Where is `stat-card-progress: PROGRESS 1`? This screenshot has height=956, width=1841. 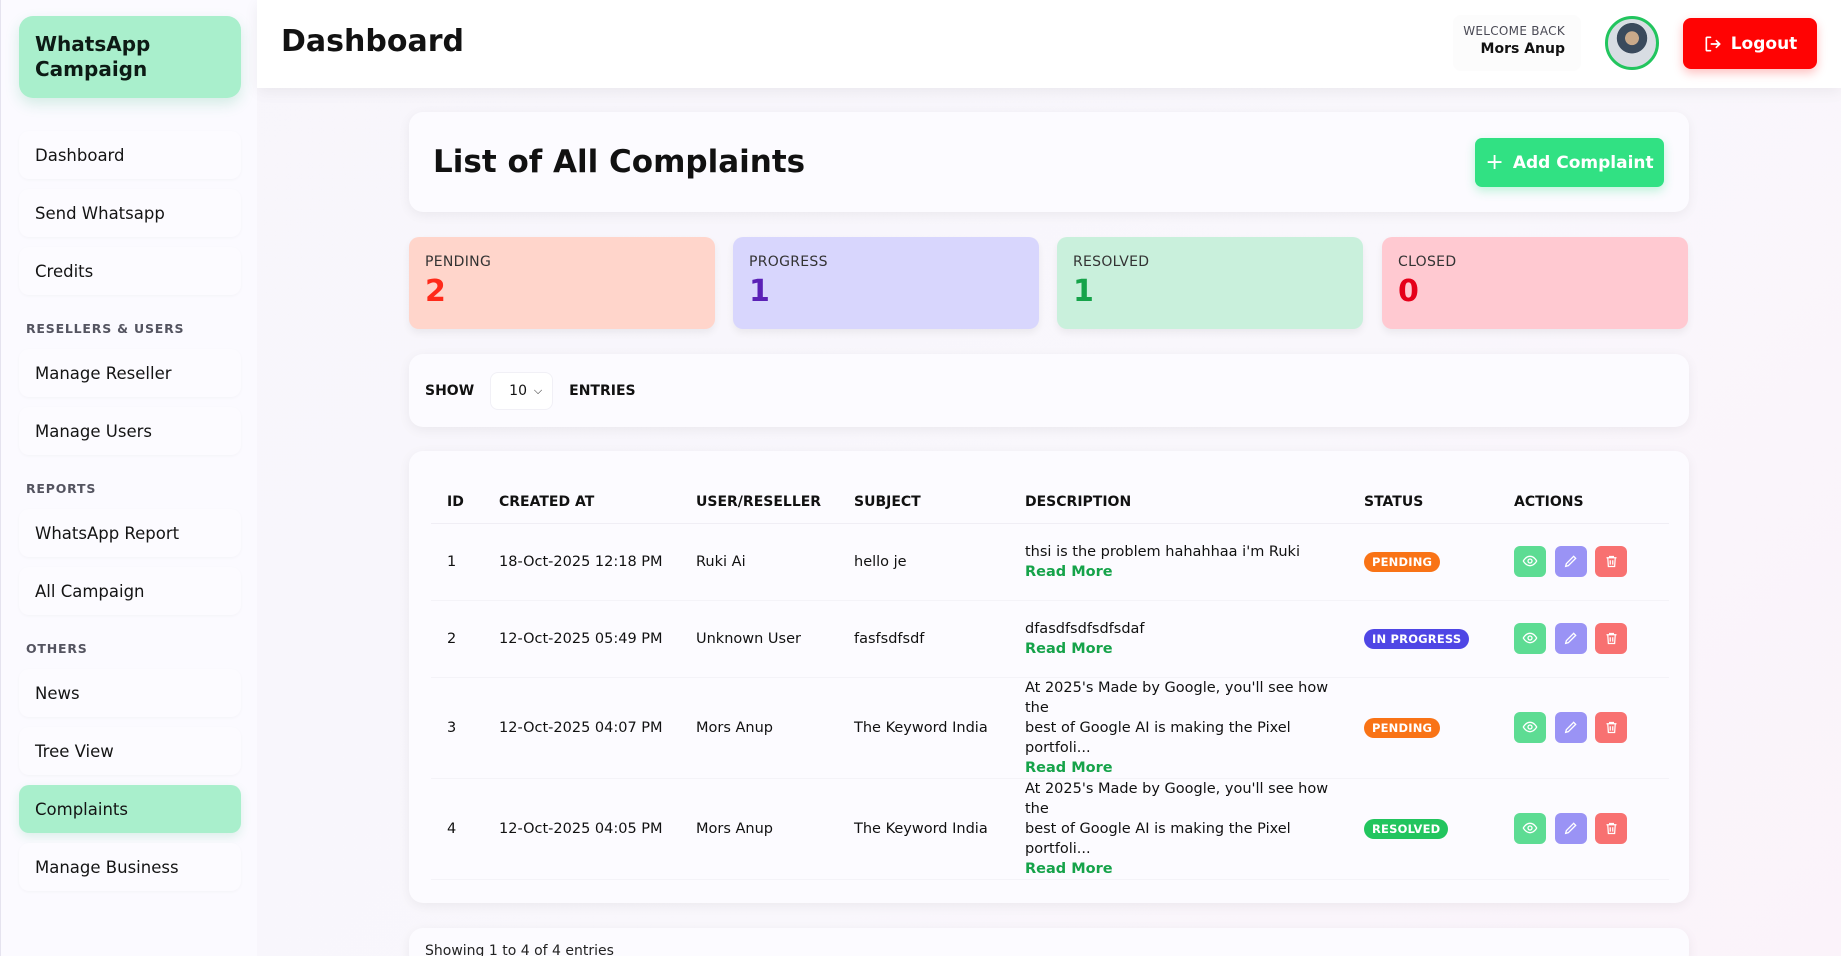
stat-card-progress: PROGRESS 1 is located at coordinates (886, 283).